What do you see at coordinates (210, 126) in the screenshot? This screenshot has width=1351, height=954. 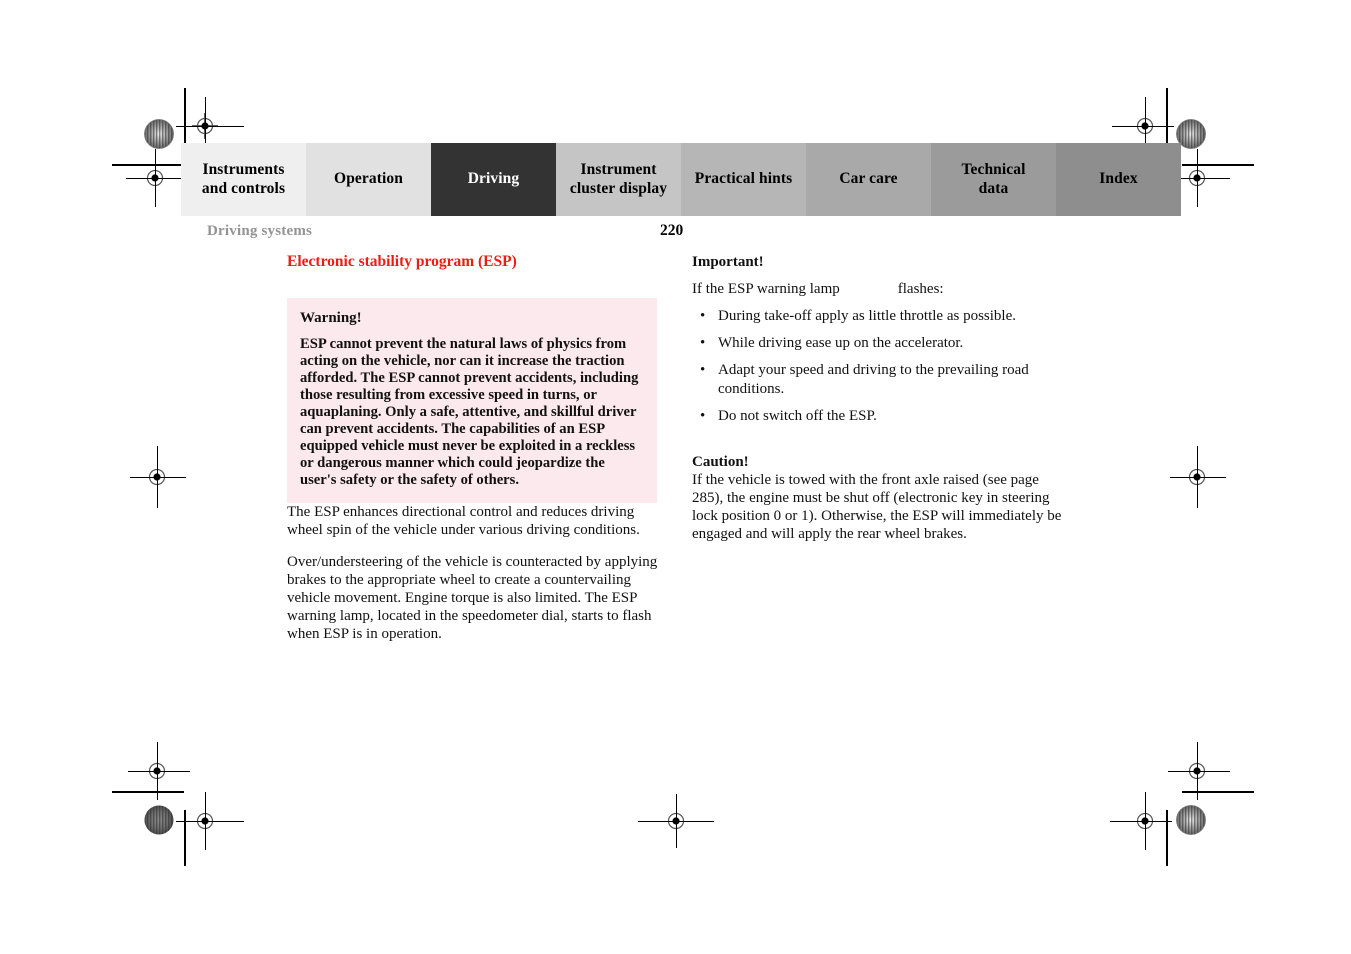 I see `registration-arm-top-left-h` at bounding box center [210, 126].